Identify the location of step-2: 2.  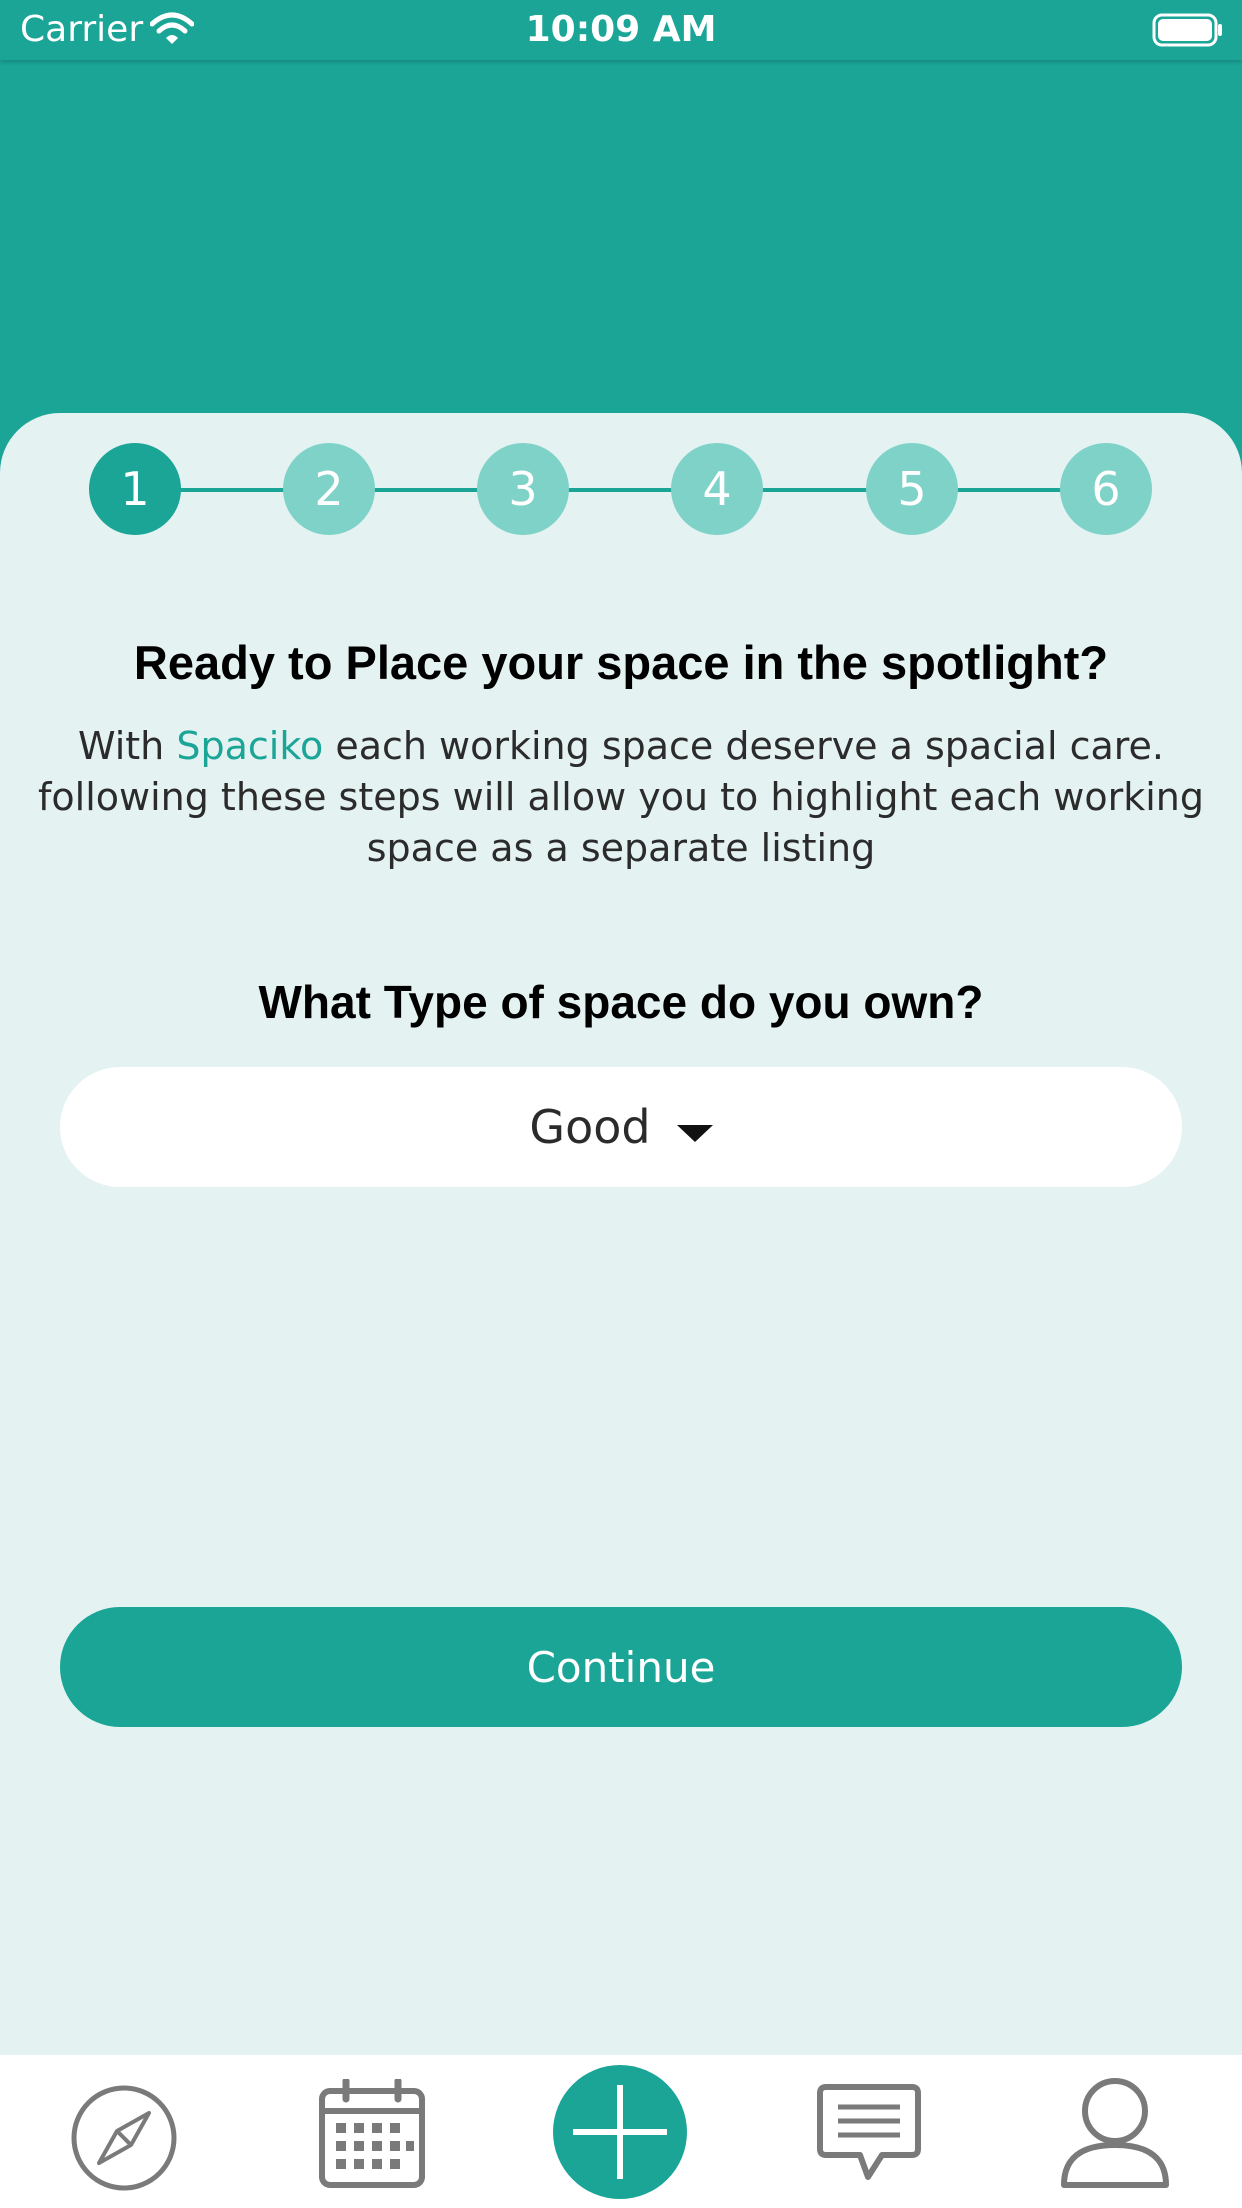
(329, 489).